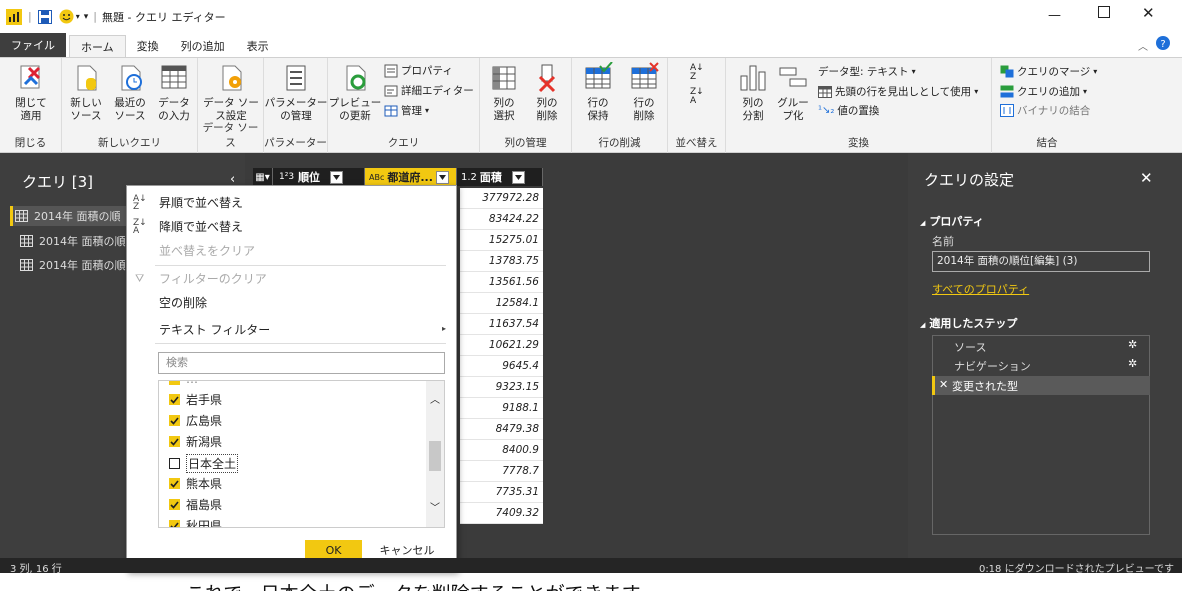  Describe the element at coordinates (968, 323) in the screenshot. I see `applied-steps-section: ◢ 適用したステップ` at that location.